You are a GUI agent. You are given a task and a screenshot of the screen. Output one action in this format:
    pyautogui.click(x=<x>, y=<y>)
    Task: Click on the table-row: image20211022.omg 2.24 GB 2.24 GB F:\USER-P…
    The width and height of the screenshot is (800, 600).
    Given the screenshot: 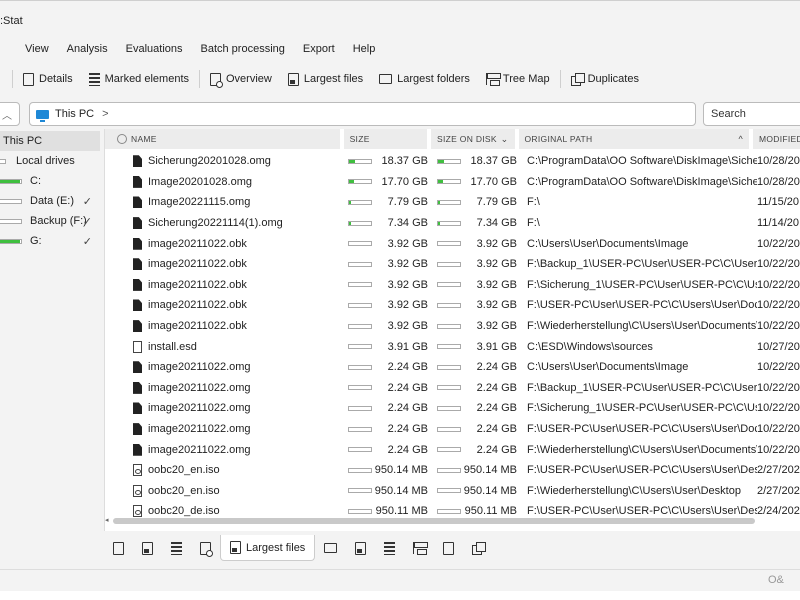 What is the action you would take?
    pyautogui.click(x=452, y=429)
    